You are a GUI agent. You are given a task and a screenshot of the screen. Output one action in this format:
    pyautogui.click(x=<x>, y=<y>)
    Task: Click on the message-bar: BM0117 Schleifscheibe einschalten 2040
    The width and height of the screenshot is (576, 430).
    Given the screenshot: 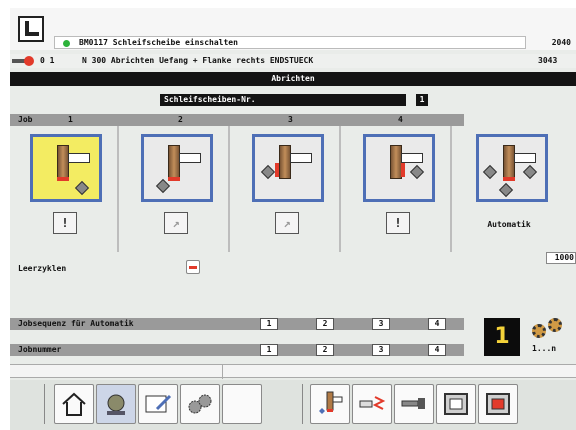 What is the action you would take?
    pyautogui.click(x=312, y=42)
    